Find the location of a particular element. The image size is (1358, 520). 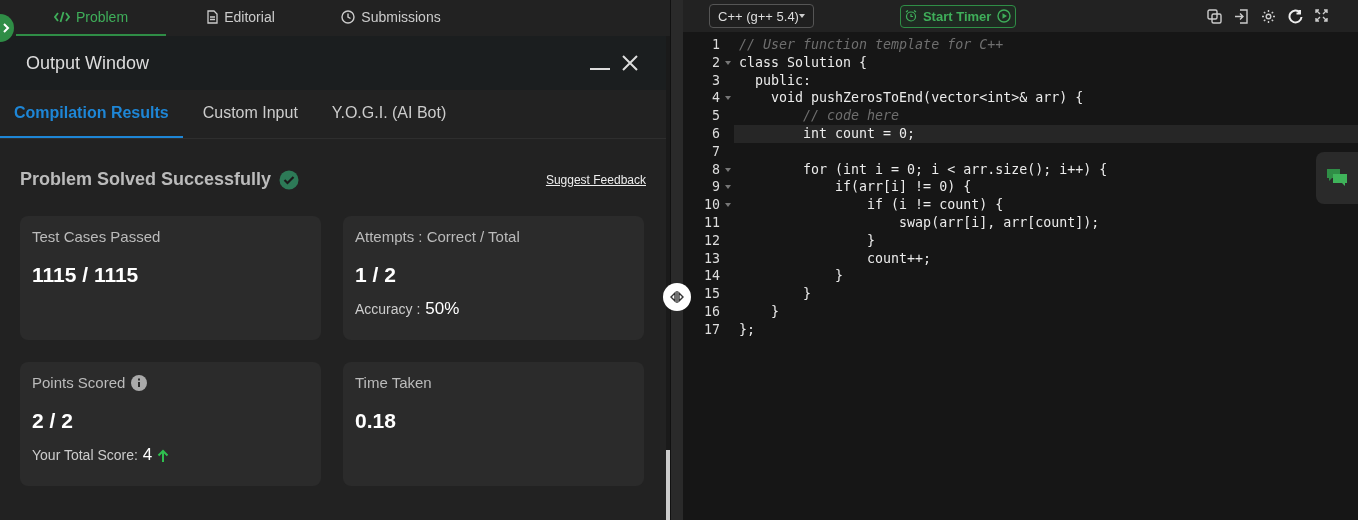

start-timer-button: Start Timer is located at coordinates (958, 16).